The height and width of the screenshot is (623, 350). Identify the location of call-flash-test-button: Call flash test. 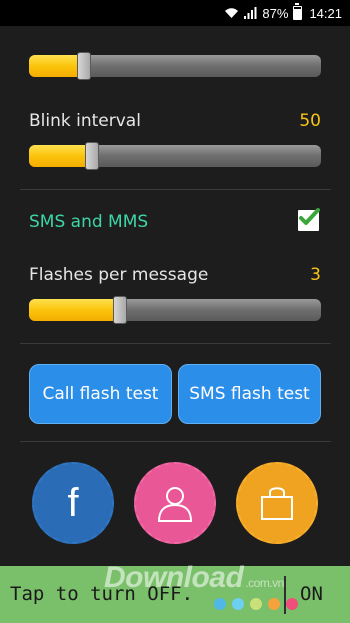
(100, 394).